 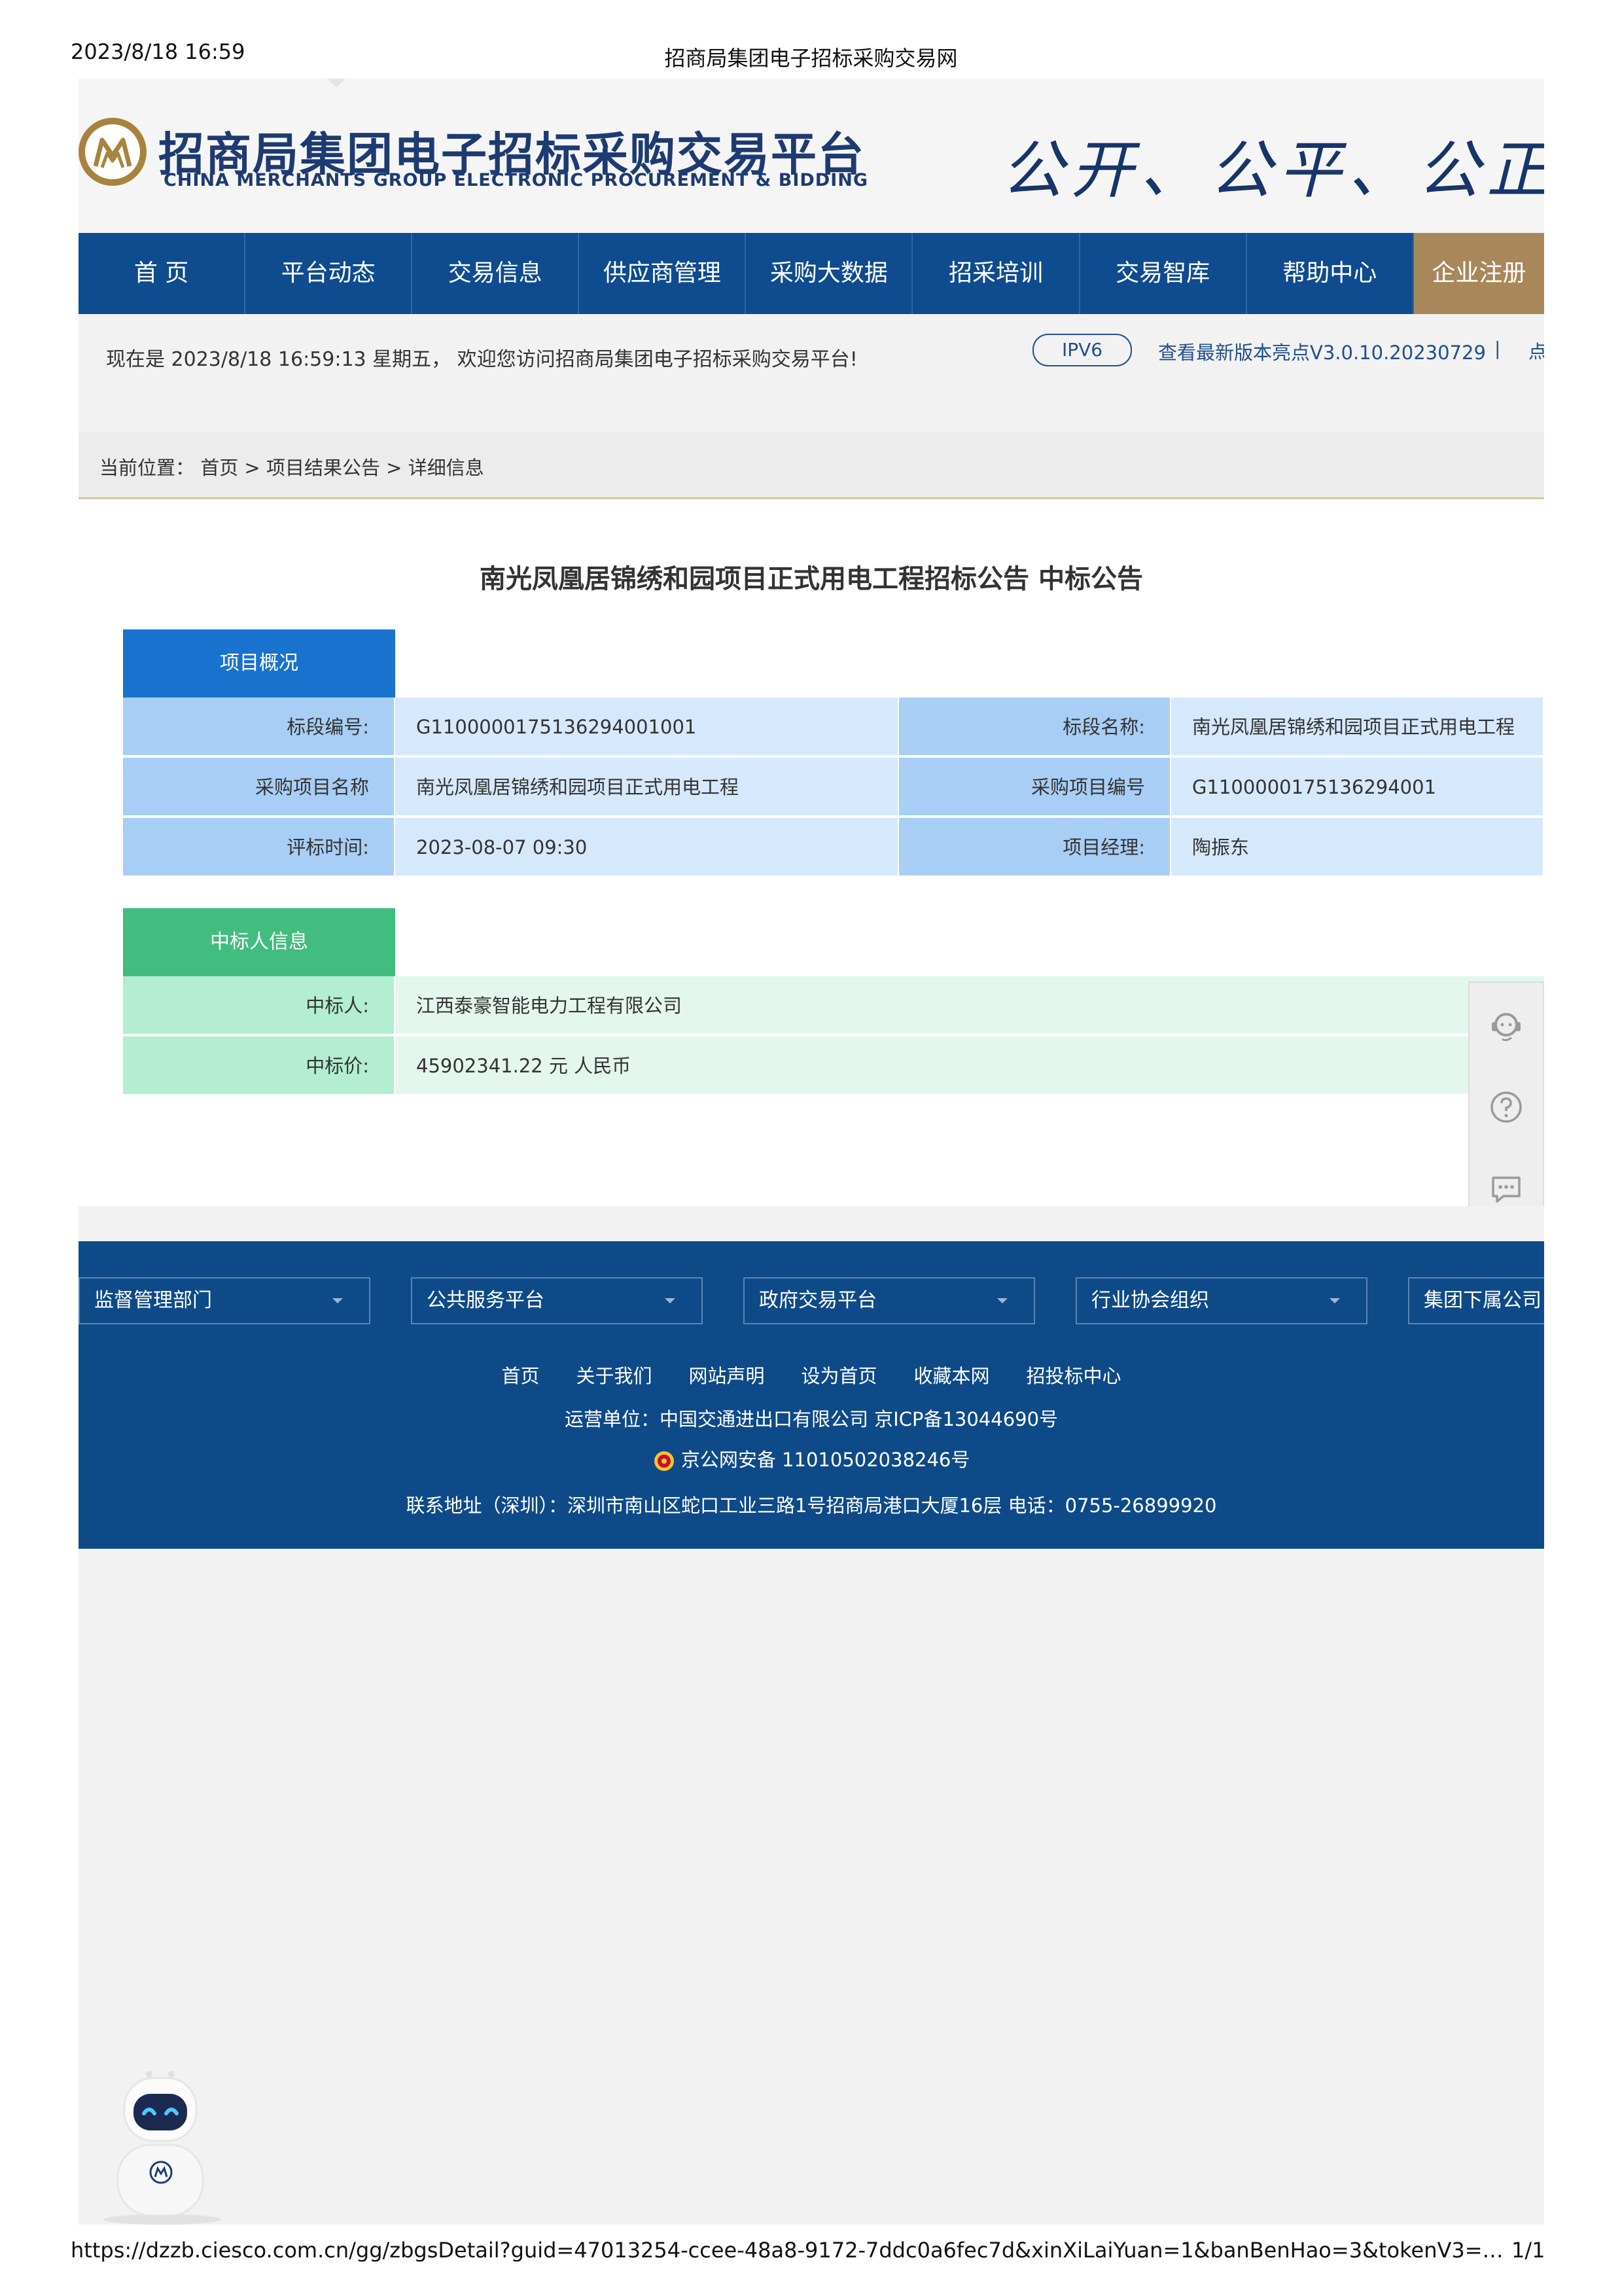 What do you see at coordinates (1479, 273) in the screenshot?
I see `nav-enterprise-register: 企业注册` at bounding box center [1479, 273].